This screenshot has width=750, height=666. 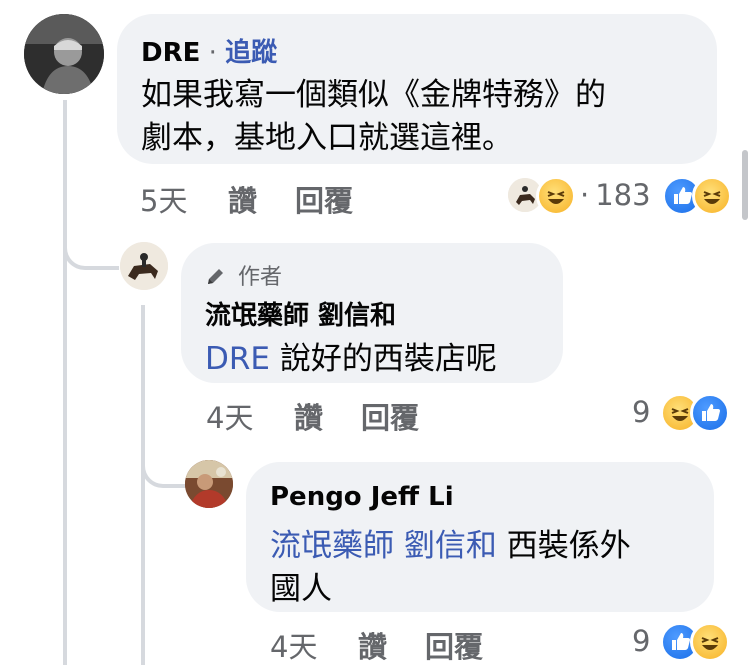 I want to click on comment-bubble-author: 作者 流氓藥師 劉信和 DRE 說好的西裝店呢, so click(x=372, y=313).